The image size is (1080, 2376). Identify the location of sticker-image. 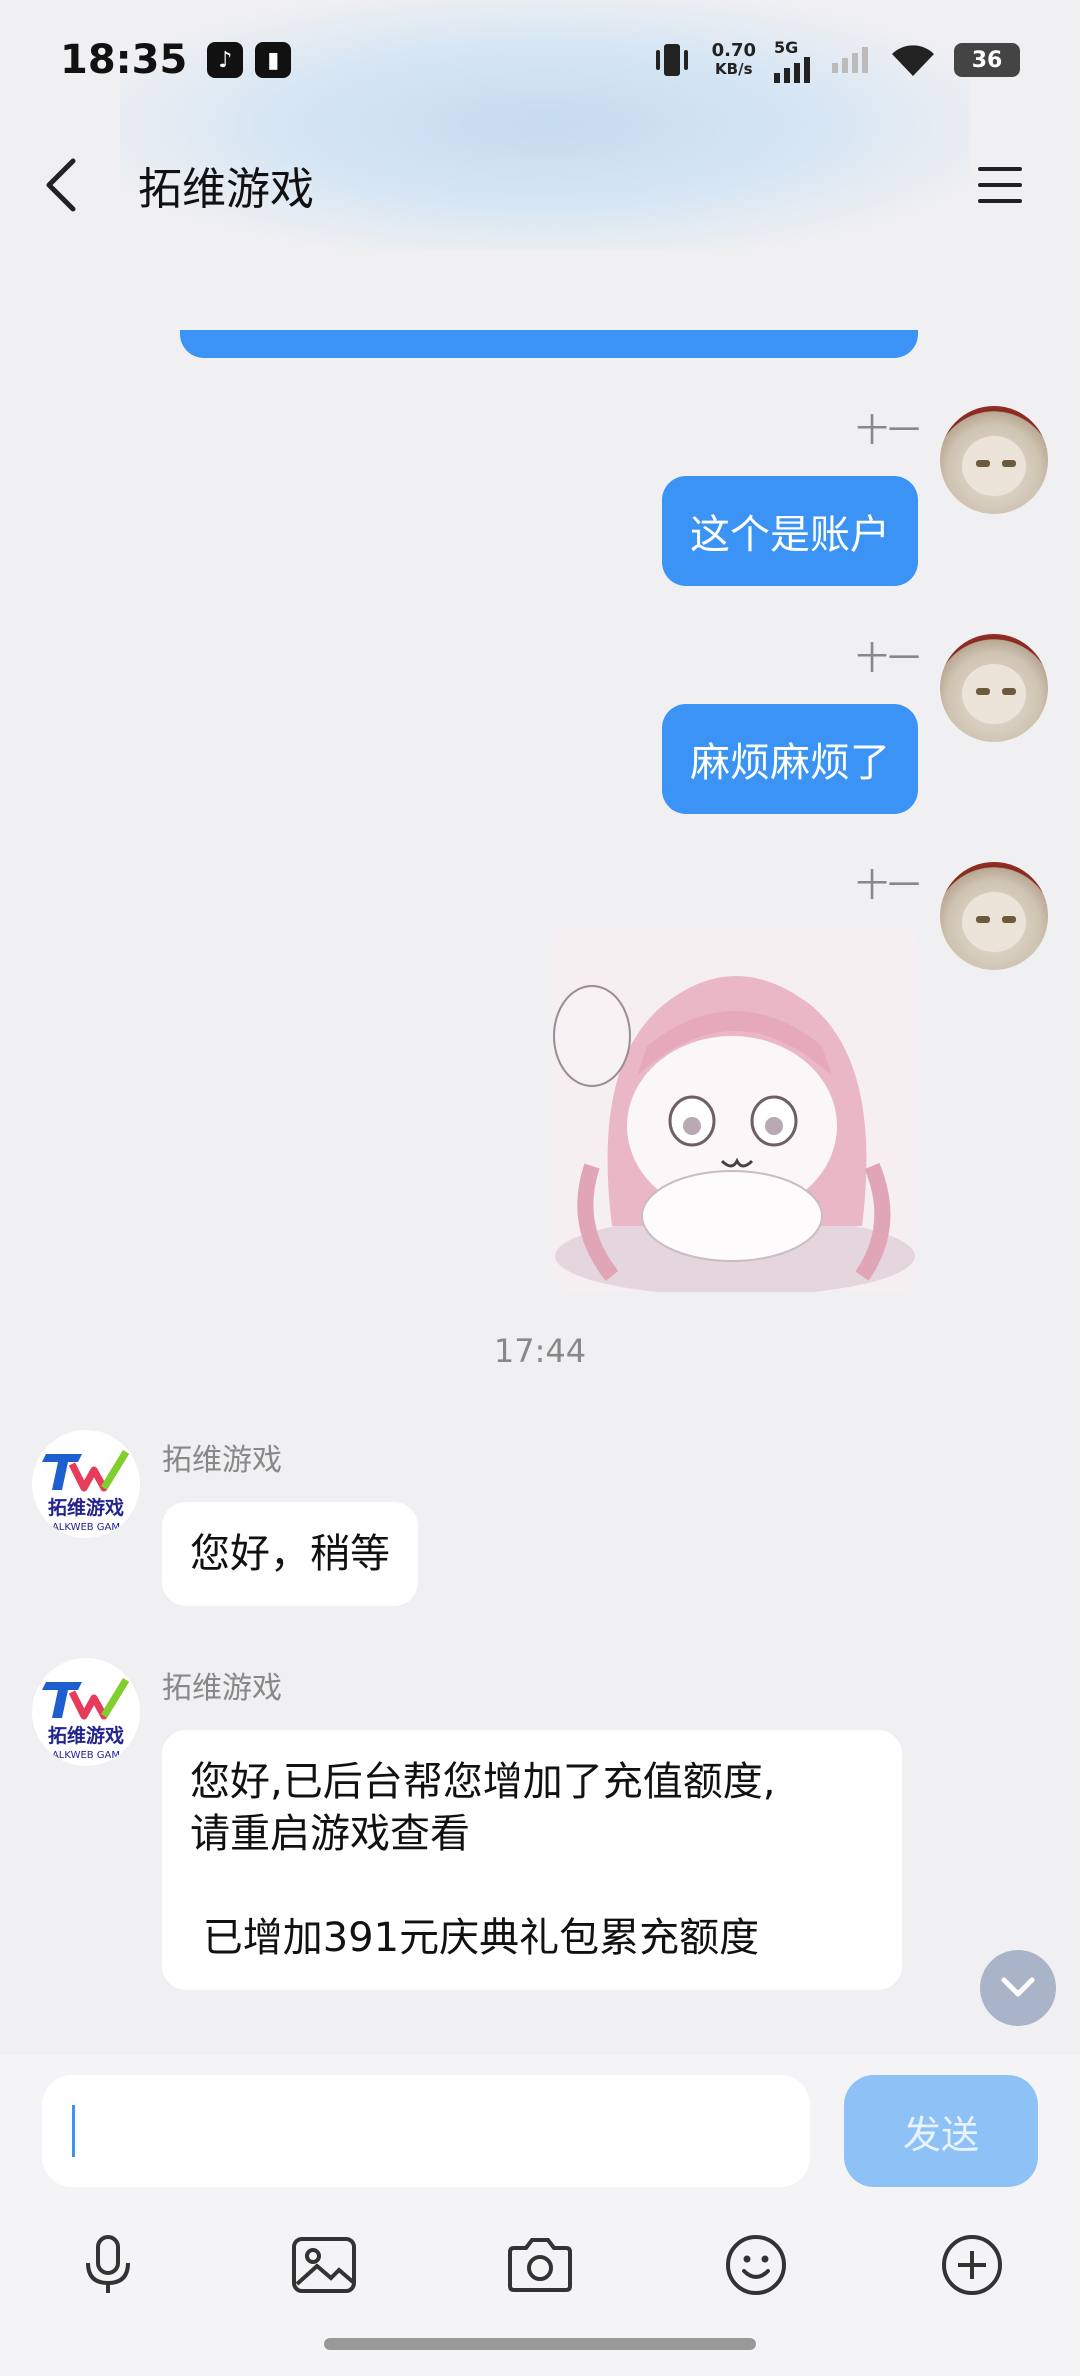
(735, 1109).